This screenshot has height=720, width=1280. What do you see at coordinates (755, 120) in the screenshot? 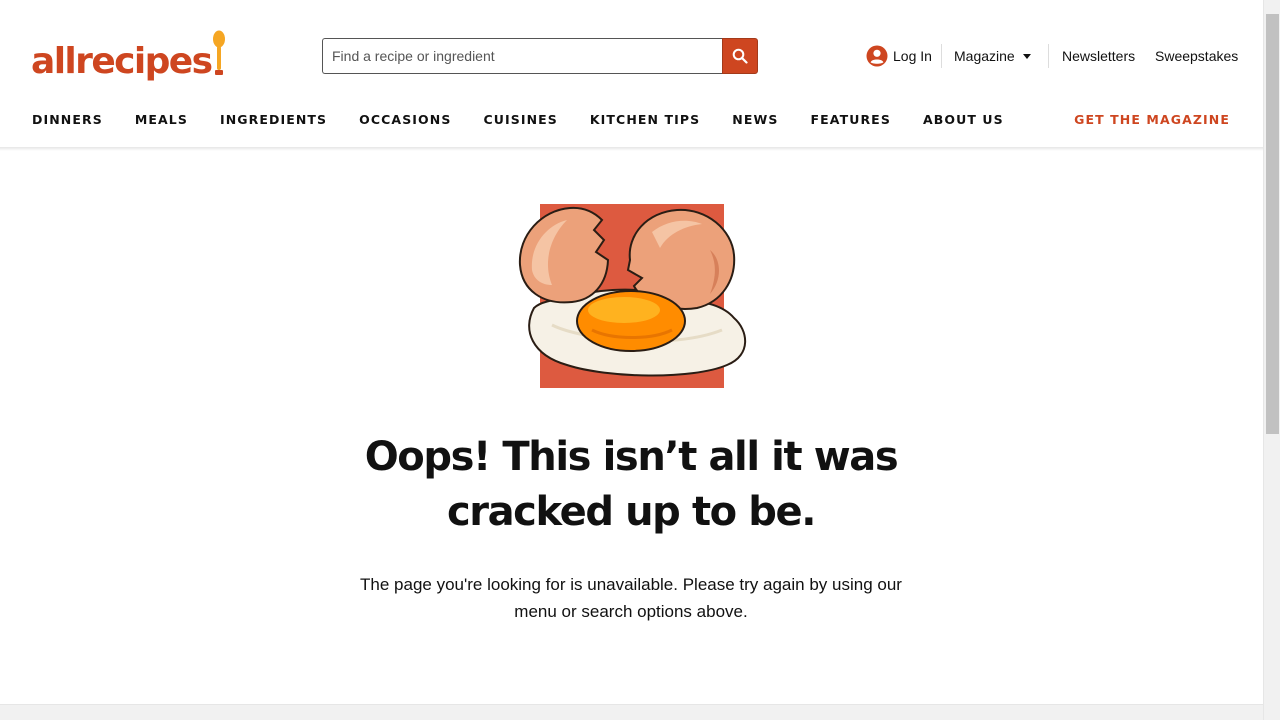
I see `nav-item-news: NEWS` at bounding box center [755, 120].